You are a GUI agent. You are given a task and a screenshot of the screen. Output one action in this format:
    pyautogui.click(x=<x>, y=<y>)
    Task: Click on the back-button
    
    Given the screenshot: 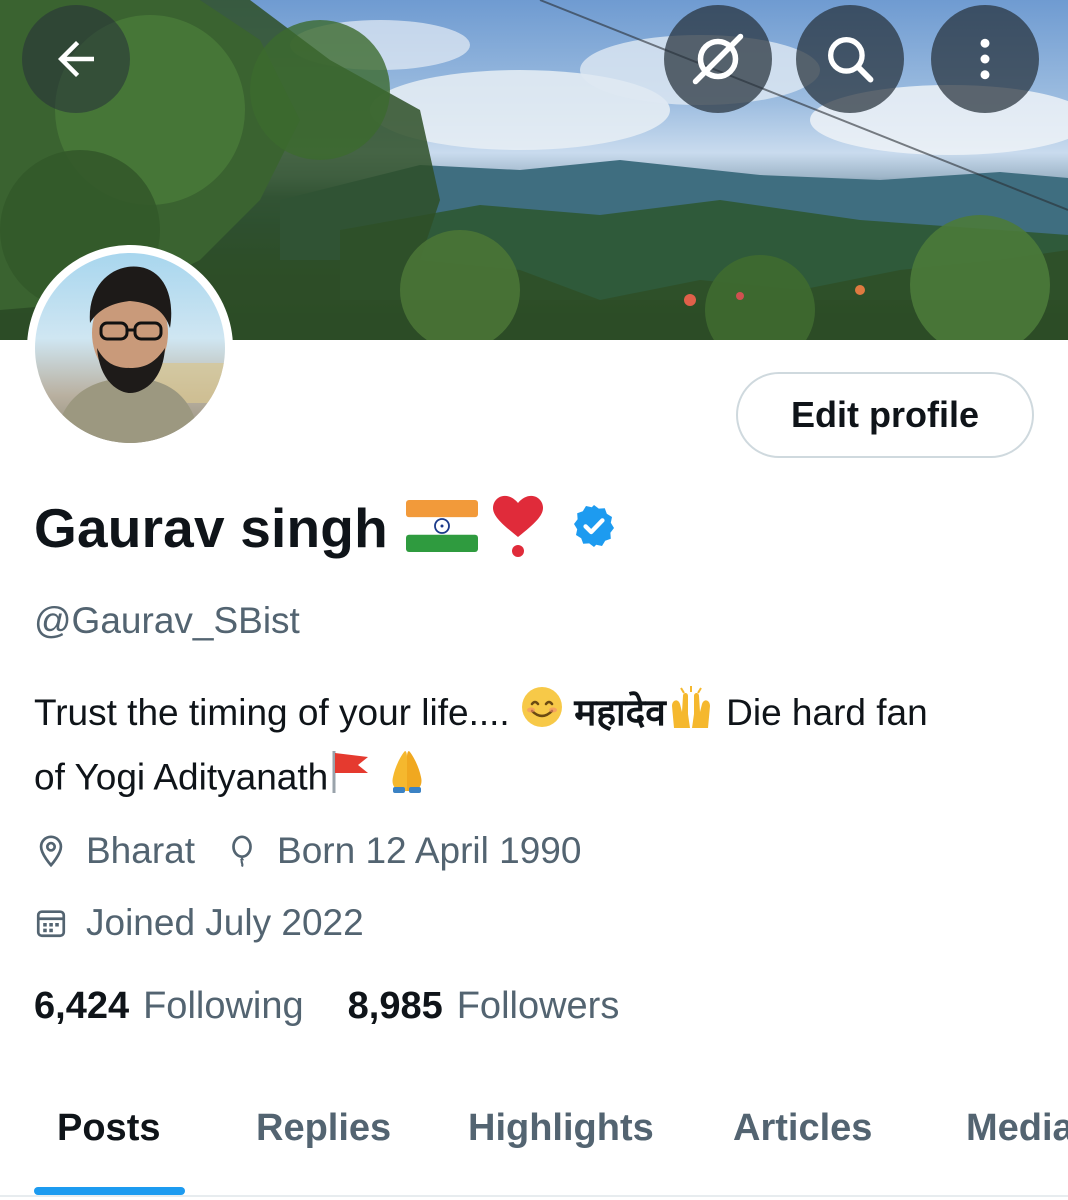 What is the action you would take?
    pyautogui.click(x=76, y=59)
    